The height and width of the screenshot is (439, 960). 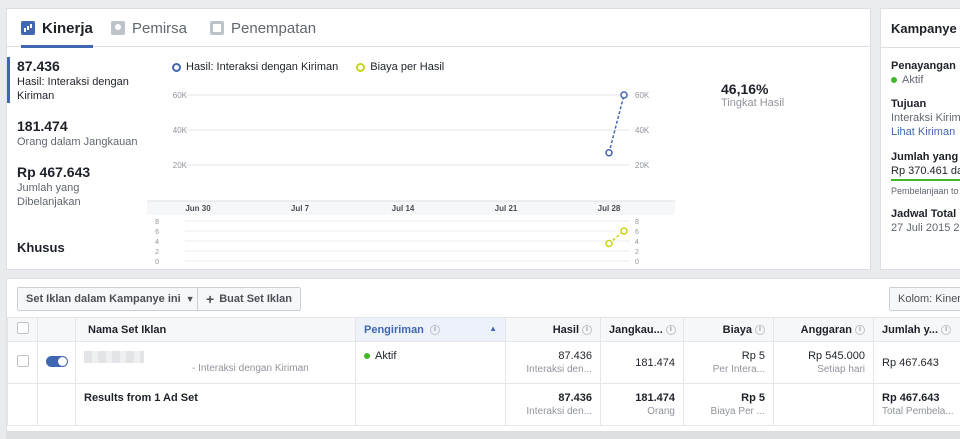 What do you see at coordinates (836, 355) in the screenshot?
I see `cell-value: Rp 545.000` at bounding box center [836, 355].